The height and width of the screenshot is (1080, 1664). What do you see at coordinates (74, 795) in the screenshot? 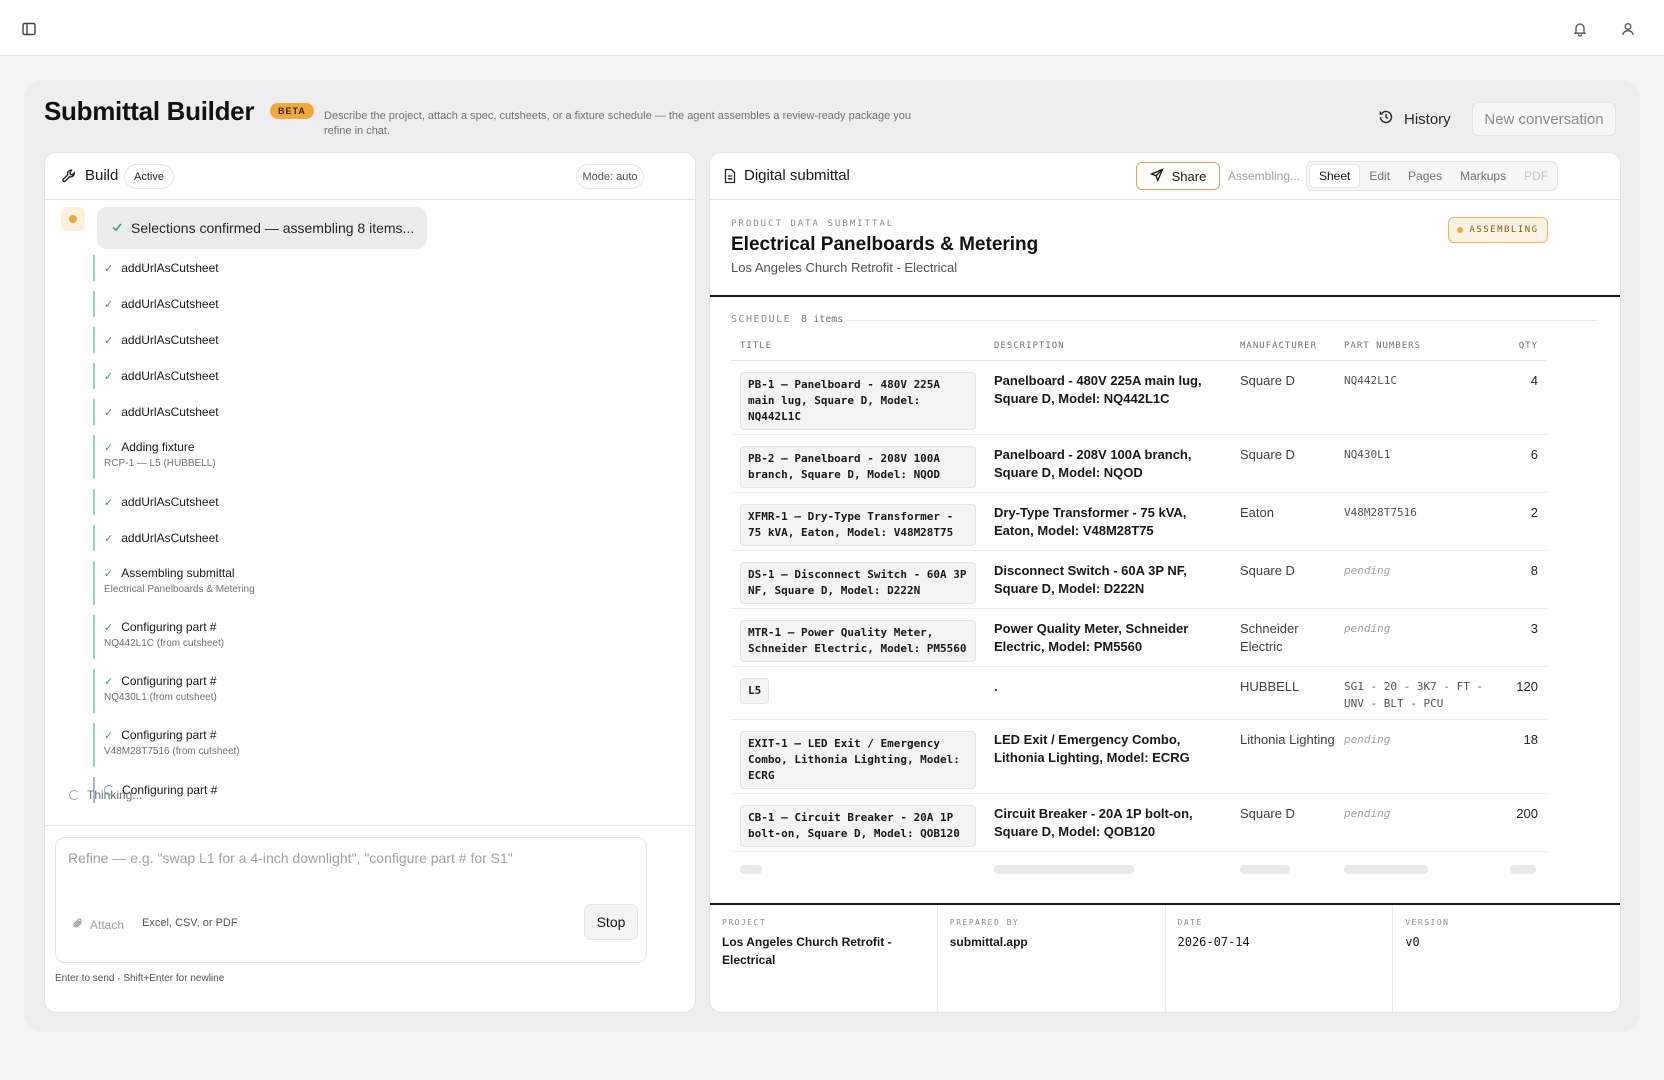
I see `spinner-icon` at bounding box center [74, 795].